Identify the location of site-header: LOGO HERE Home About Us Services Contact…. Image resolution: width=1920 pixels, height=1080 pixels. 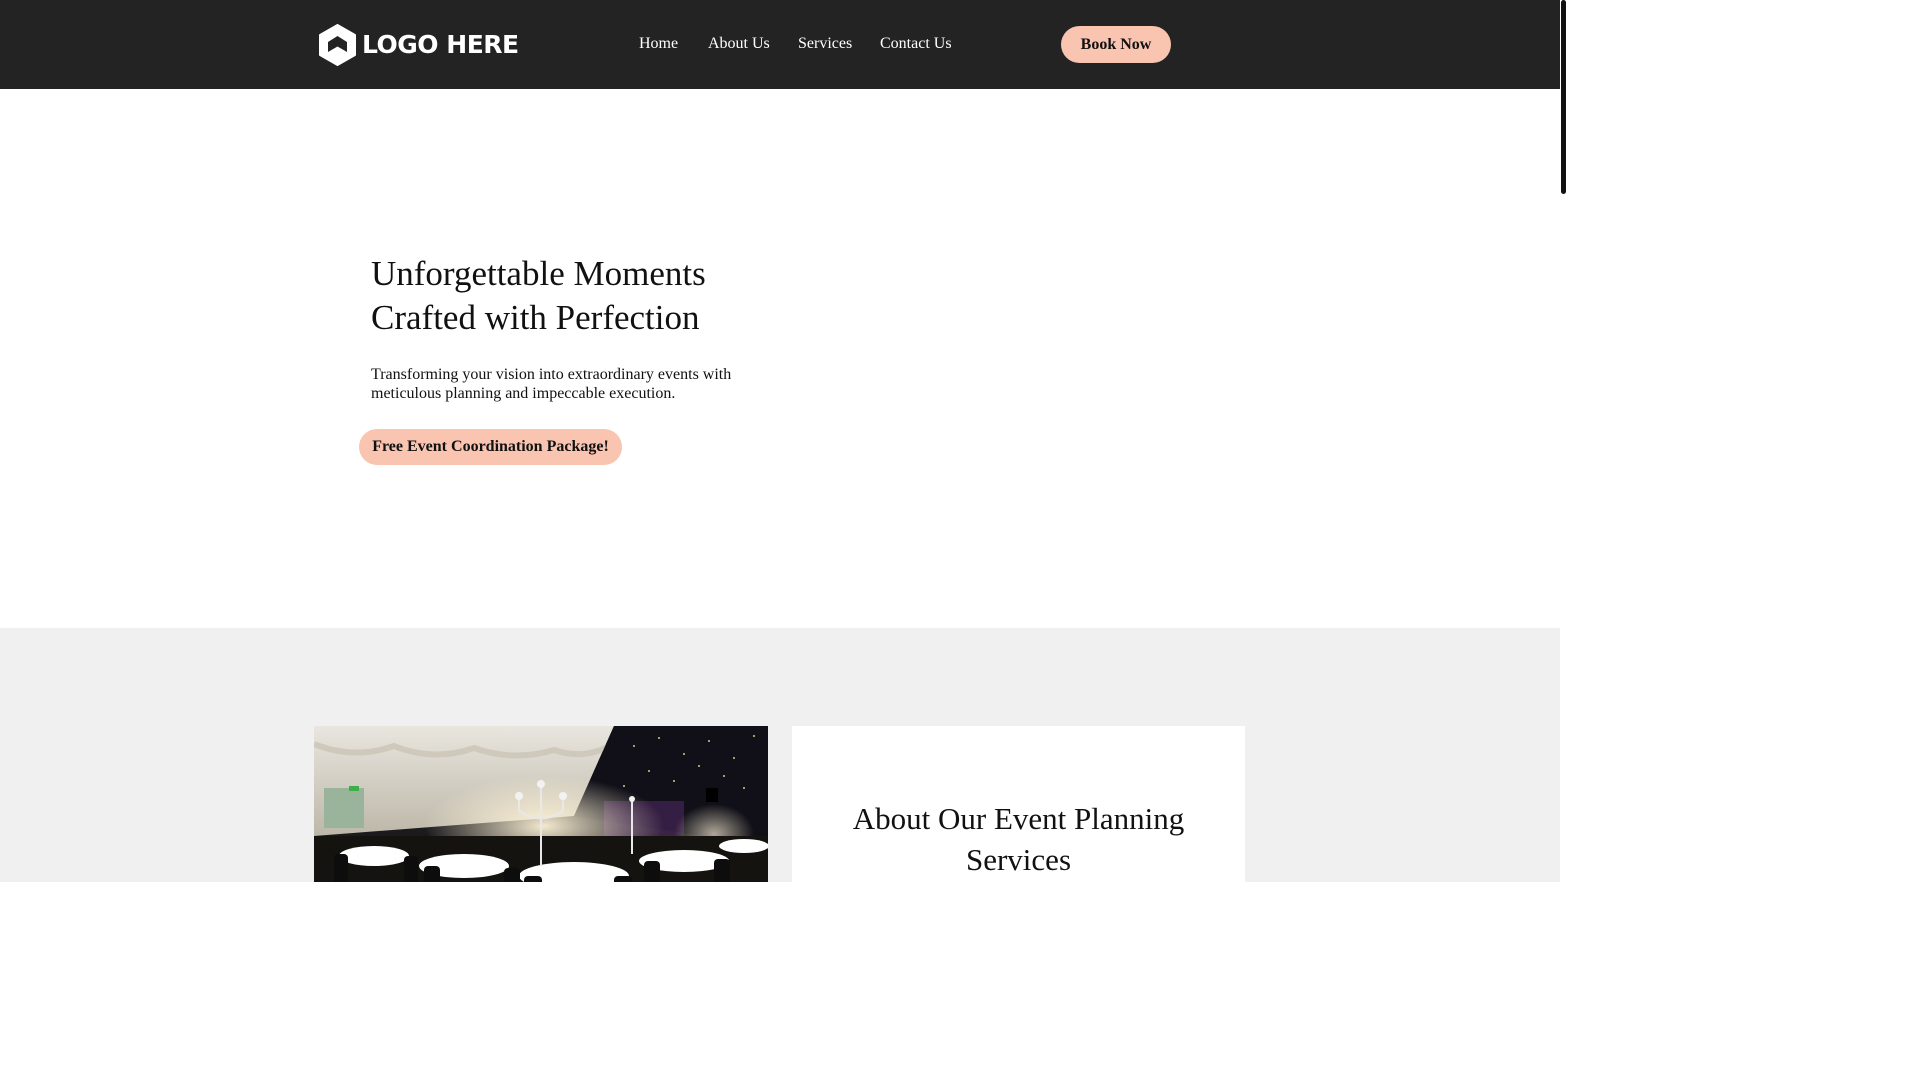
(780, 44).